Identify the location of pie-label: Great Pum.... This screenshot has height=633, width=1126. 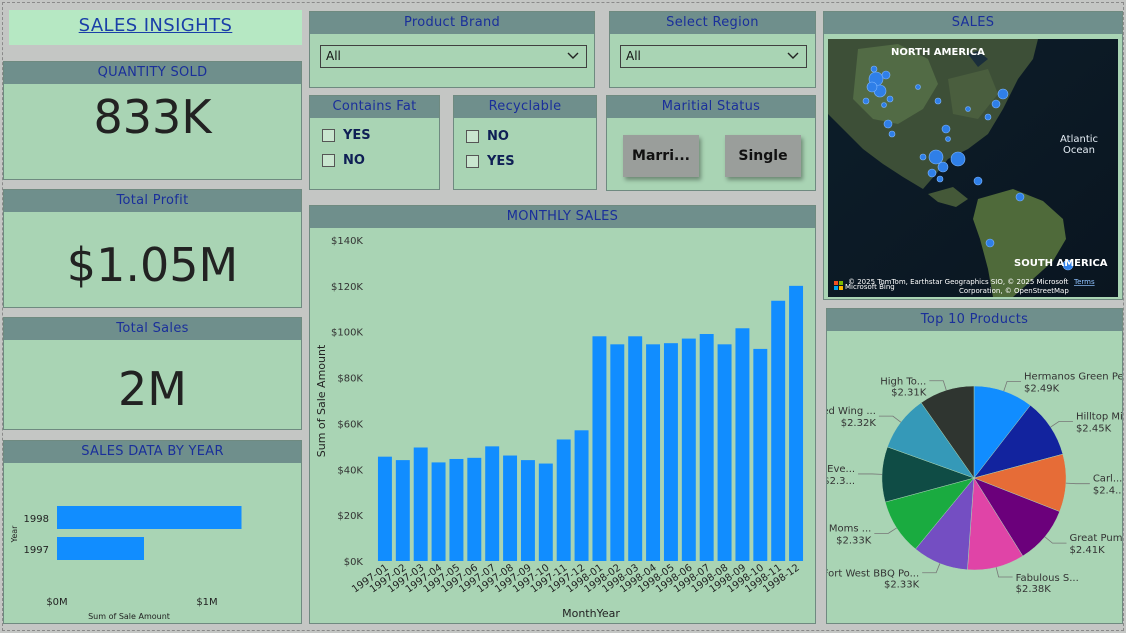
(1095, 538).